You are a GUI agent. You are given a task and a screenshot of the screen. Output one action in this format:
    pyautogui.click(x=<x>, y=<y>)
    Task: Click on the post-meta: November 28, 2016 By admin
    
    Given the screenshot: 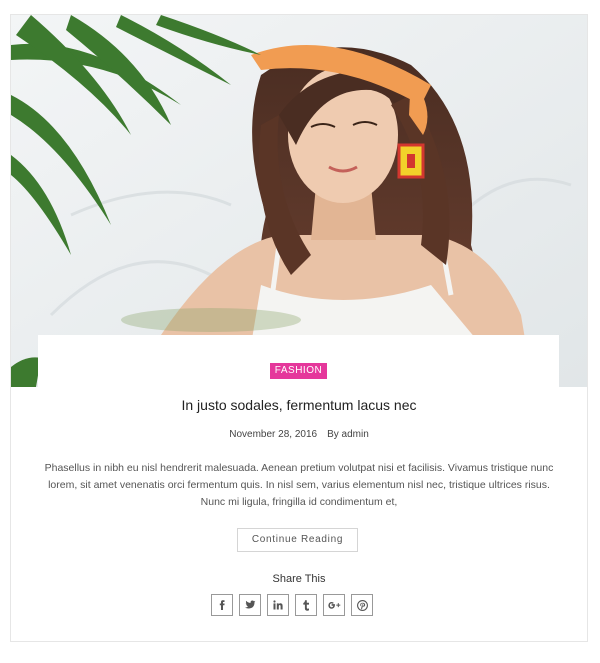 What is the action you would take?
    pyautogui.click(x=299, y=434)
    